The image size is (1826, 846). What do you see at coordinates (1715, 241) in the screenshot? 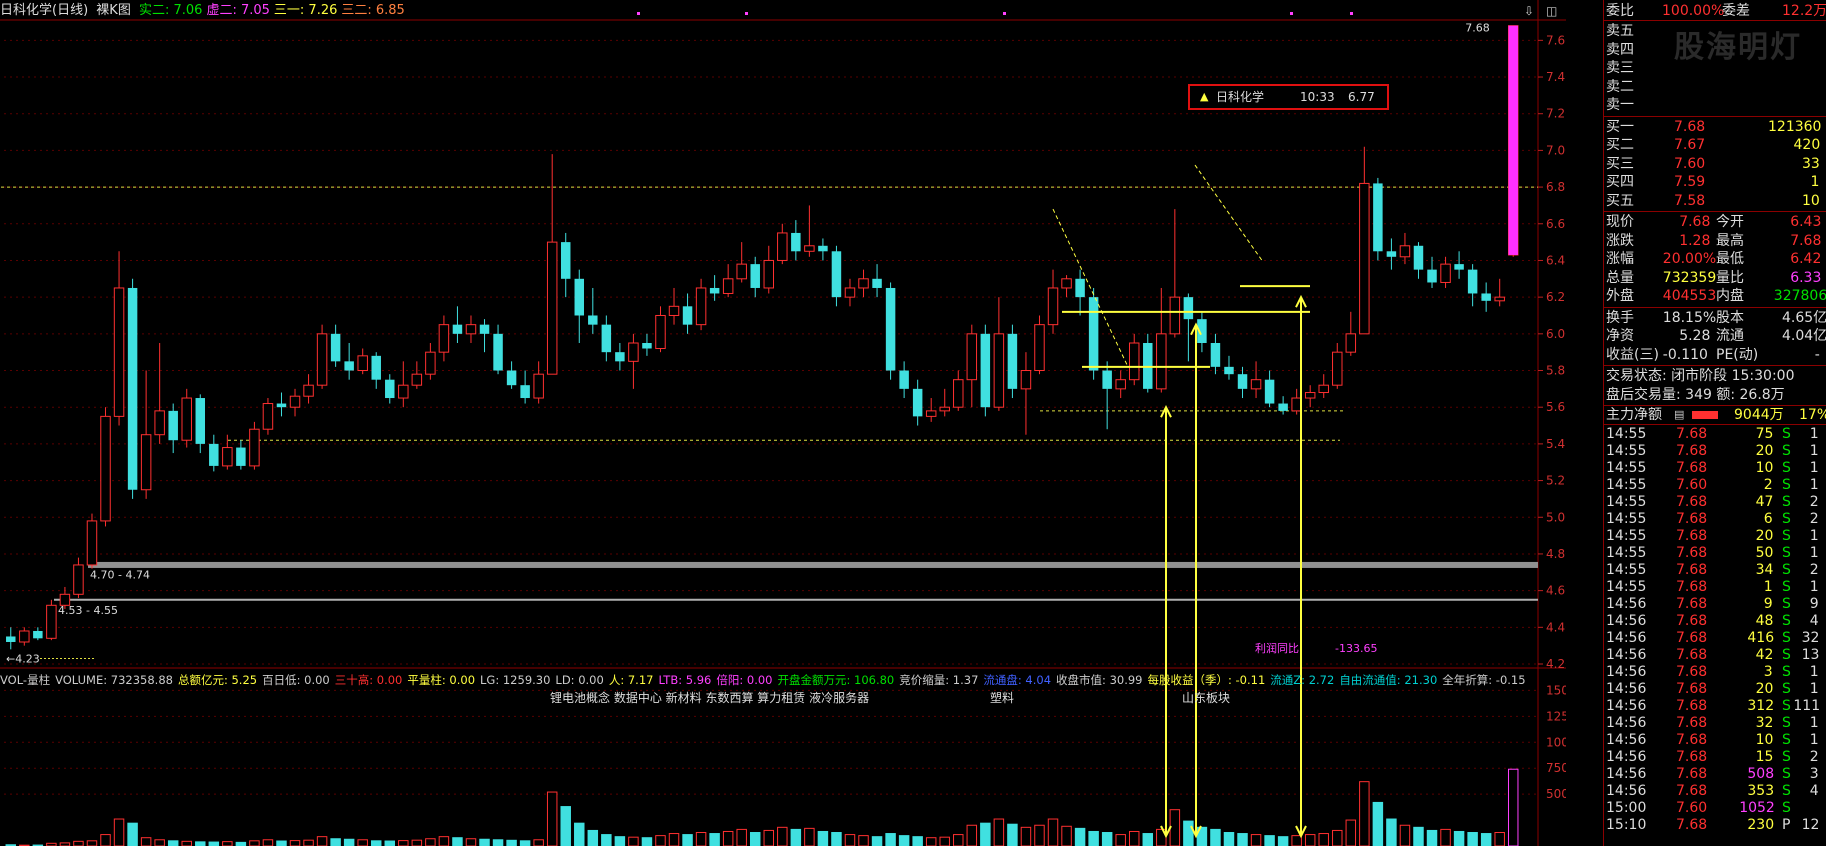
I see `quote-row: 涨跌 1.28 最高 7.68` at bounding box center [1715, 241].